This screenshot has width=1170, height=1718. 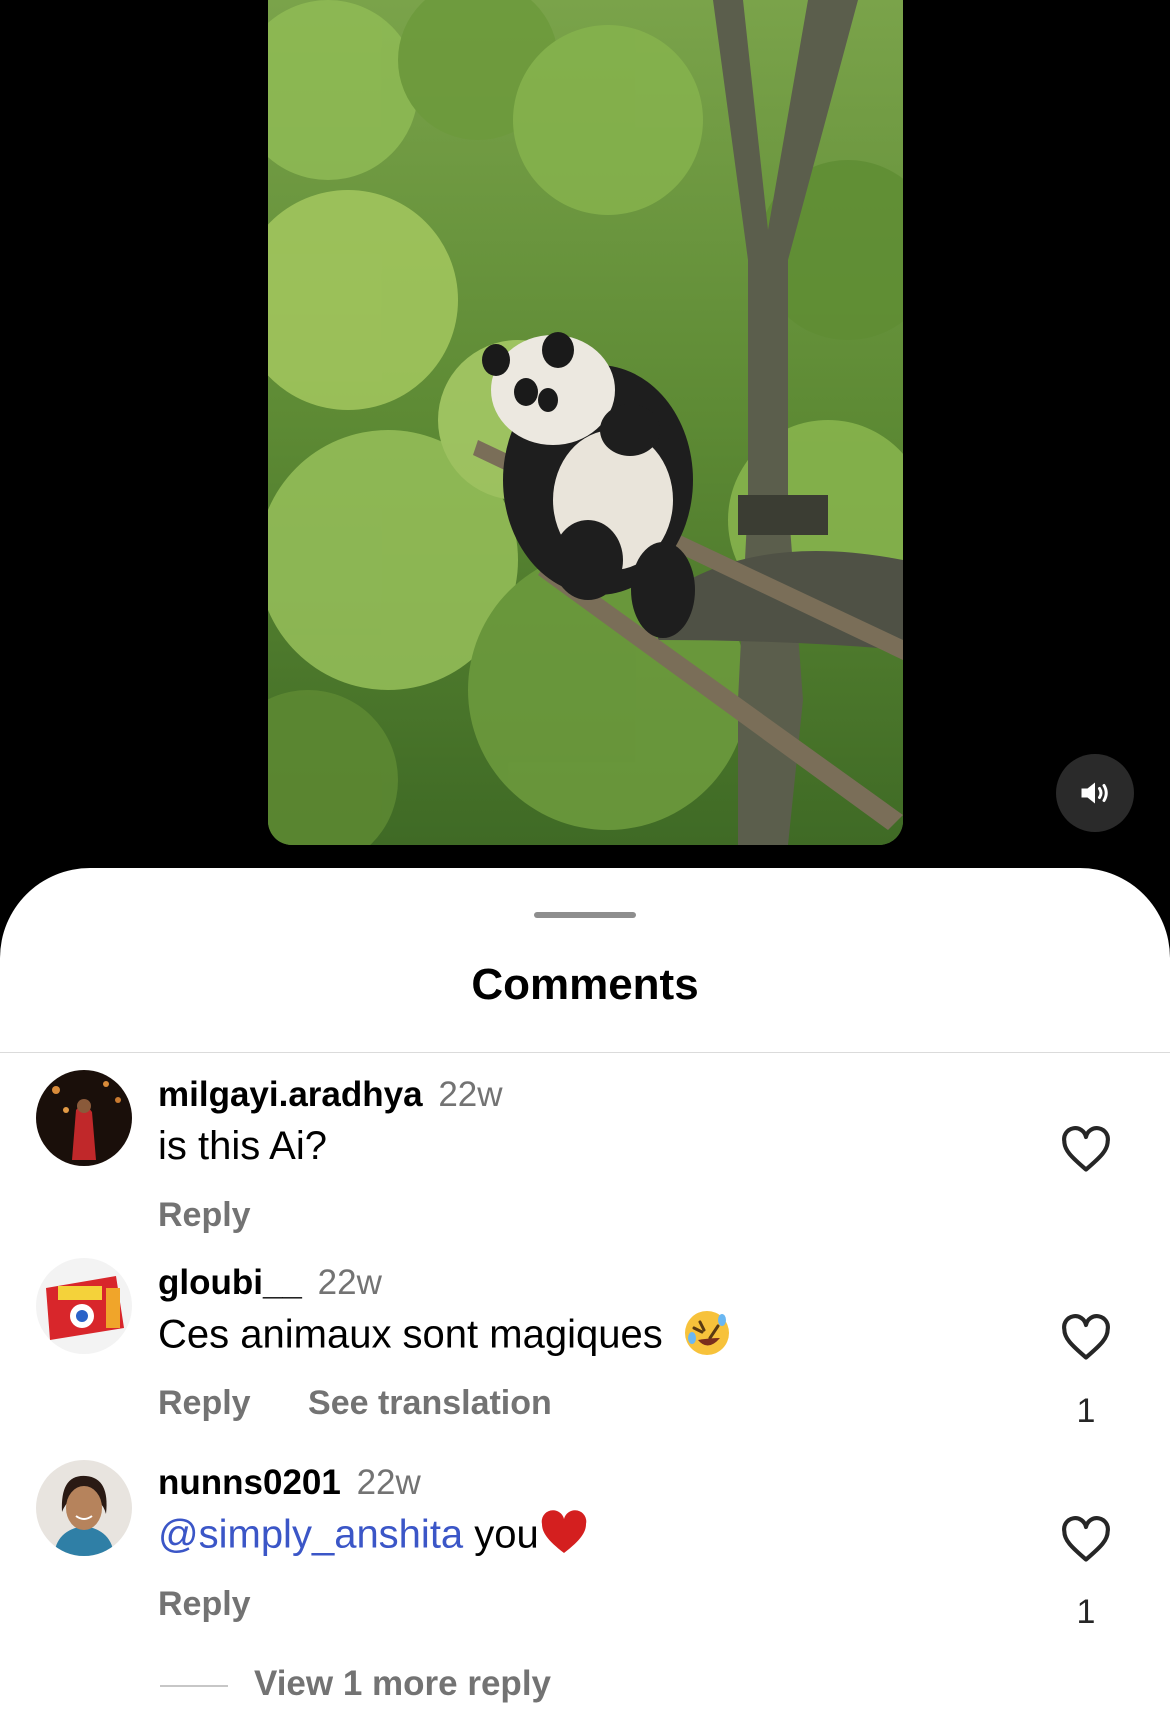 I want to click on comment-text: Ces animaux sont magiques, so click(x=445, y=1336).